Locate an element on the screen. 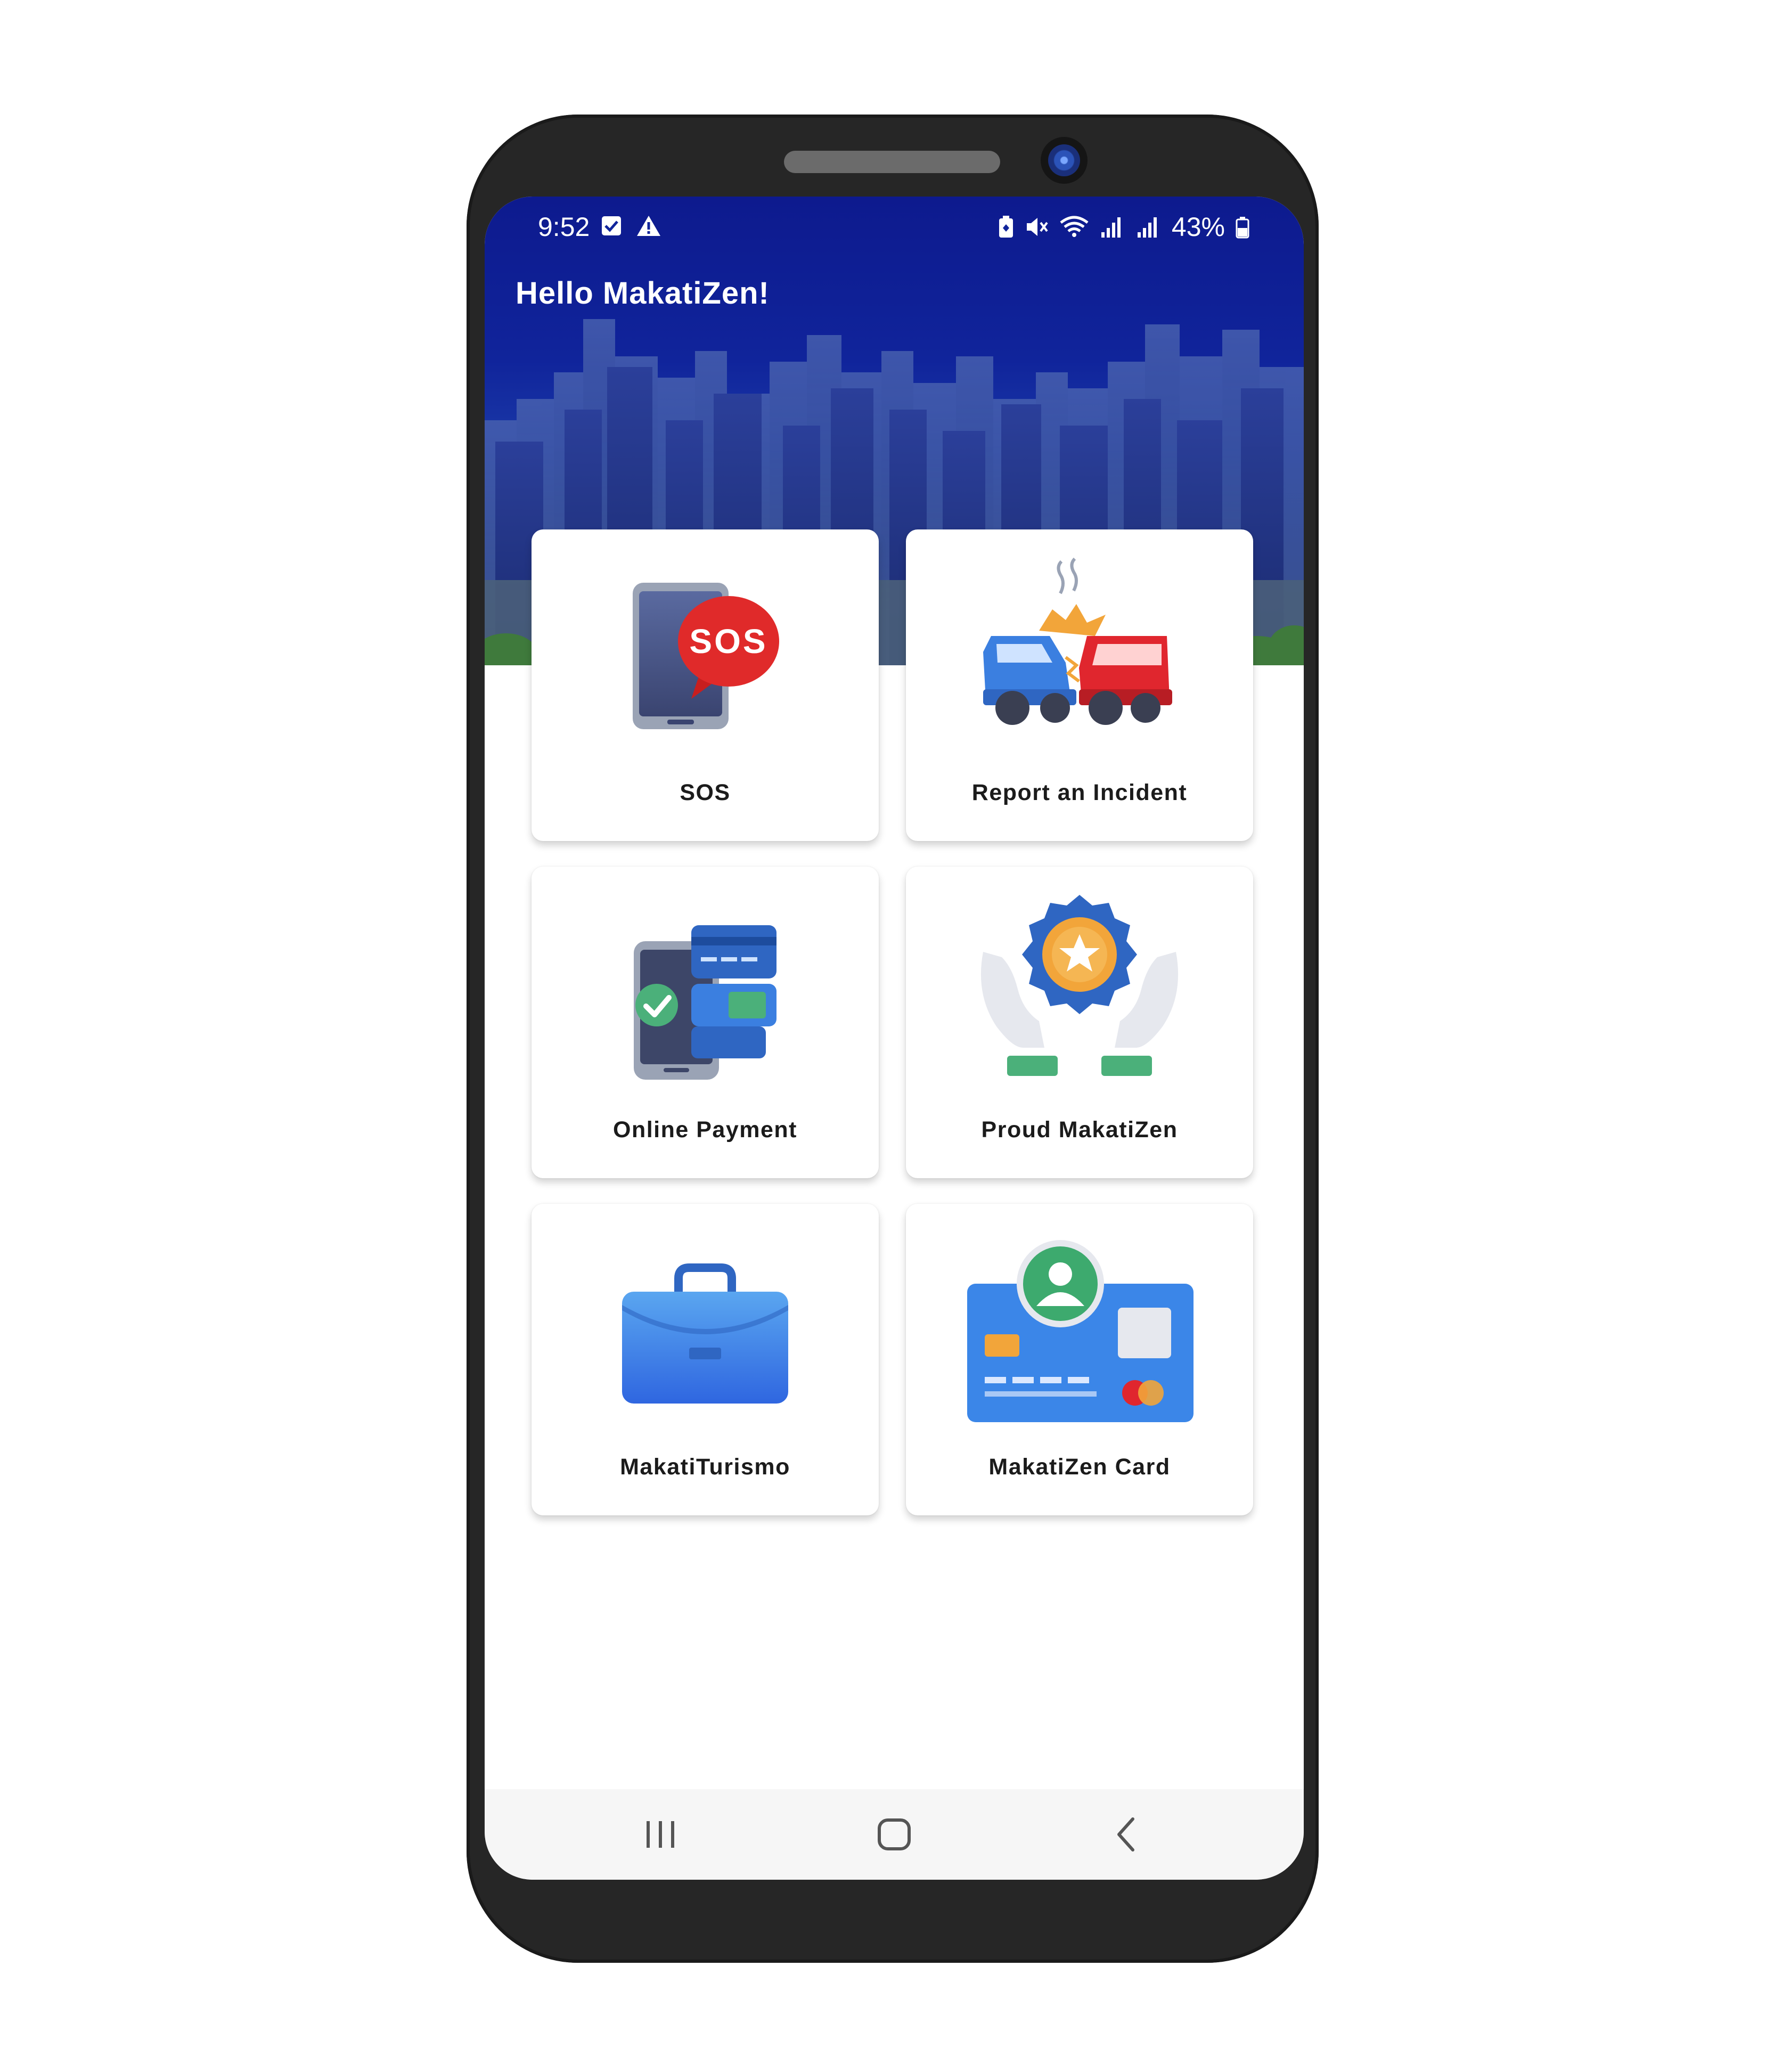  battery-saver-icon is located at coordinates (1006, 227).